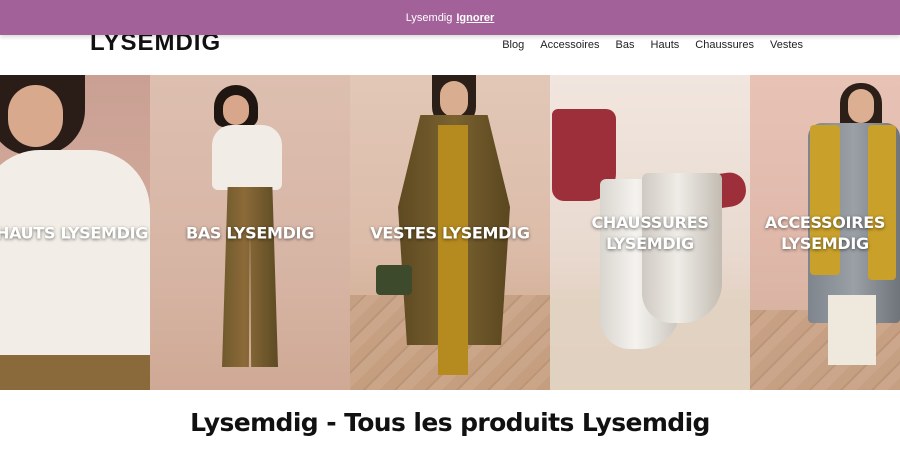 This screenshot has width=900, height=455. Describe the element at coordinates (786, 45) in the screenshot. I see `nav-link-vestes: Vestes` at that location.